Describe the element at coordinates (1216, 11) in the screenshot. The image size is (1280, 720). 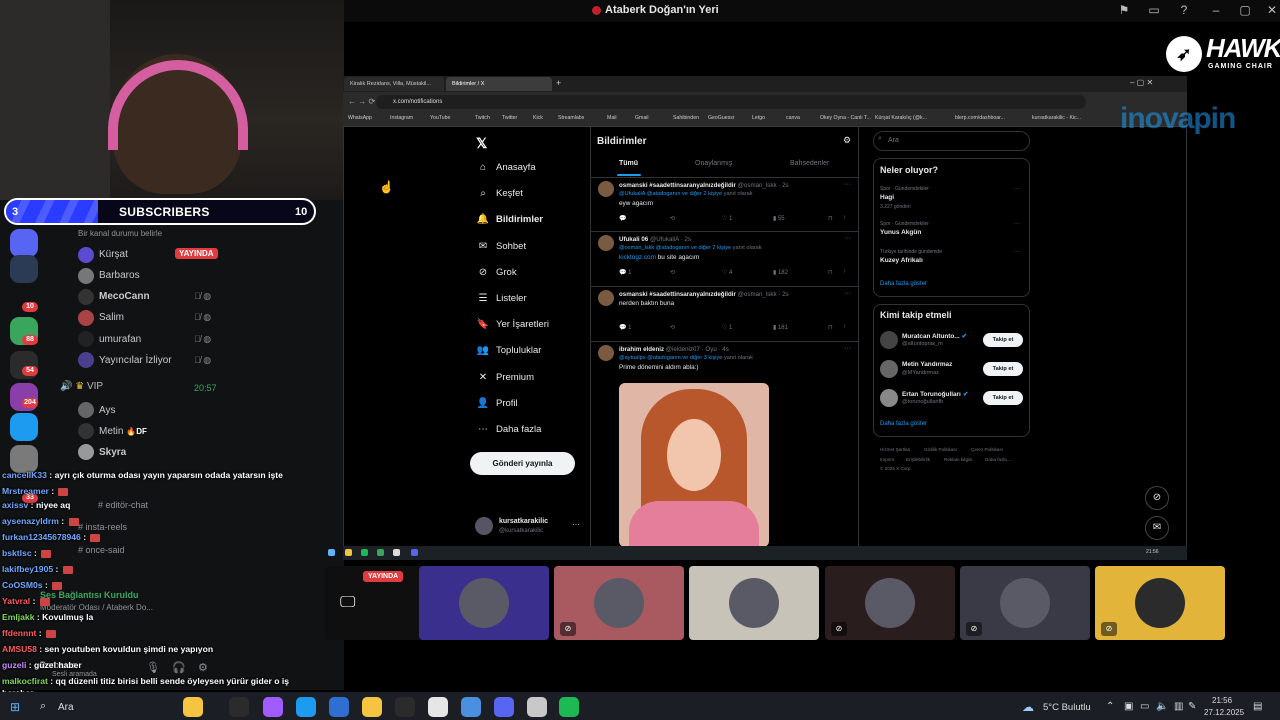
I see `minimize-icon: –` at that location.